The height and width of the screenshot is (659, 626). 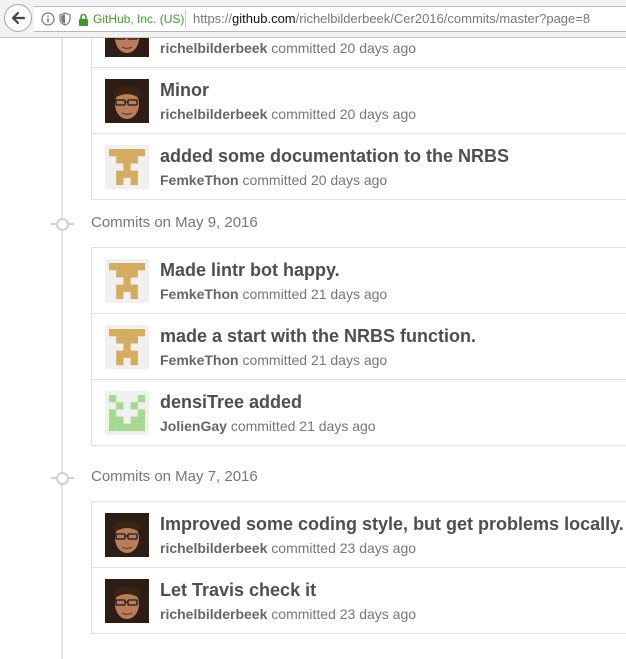 I want to click on url-scheme: https://, so click(x=213, y=18).